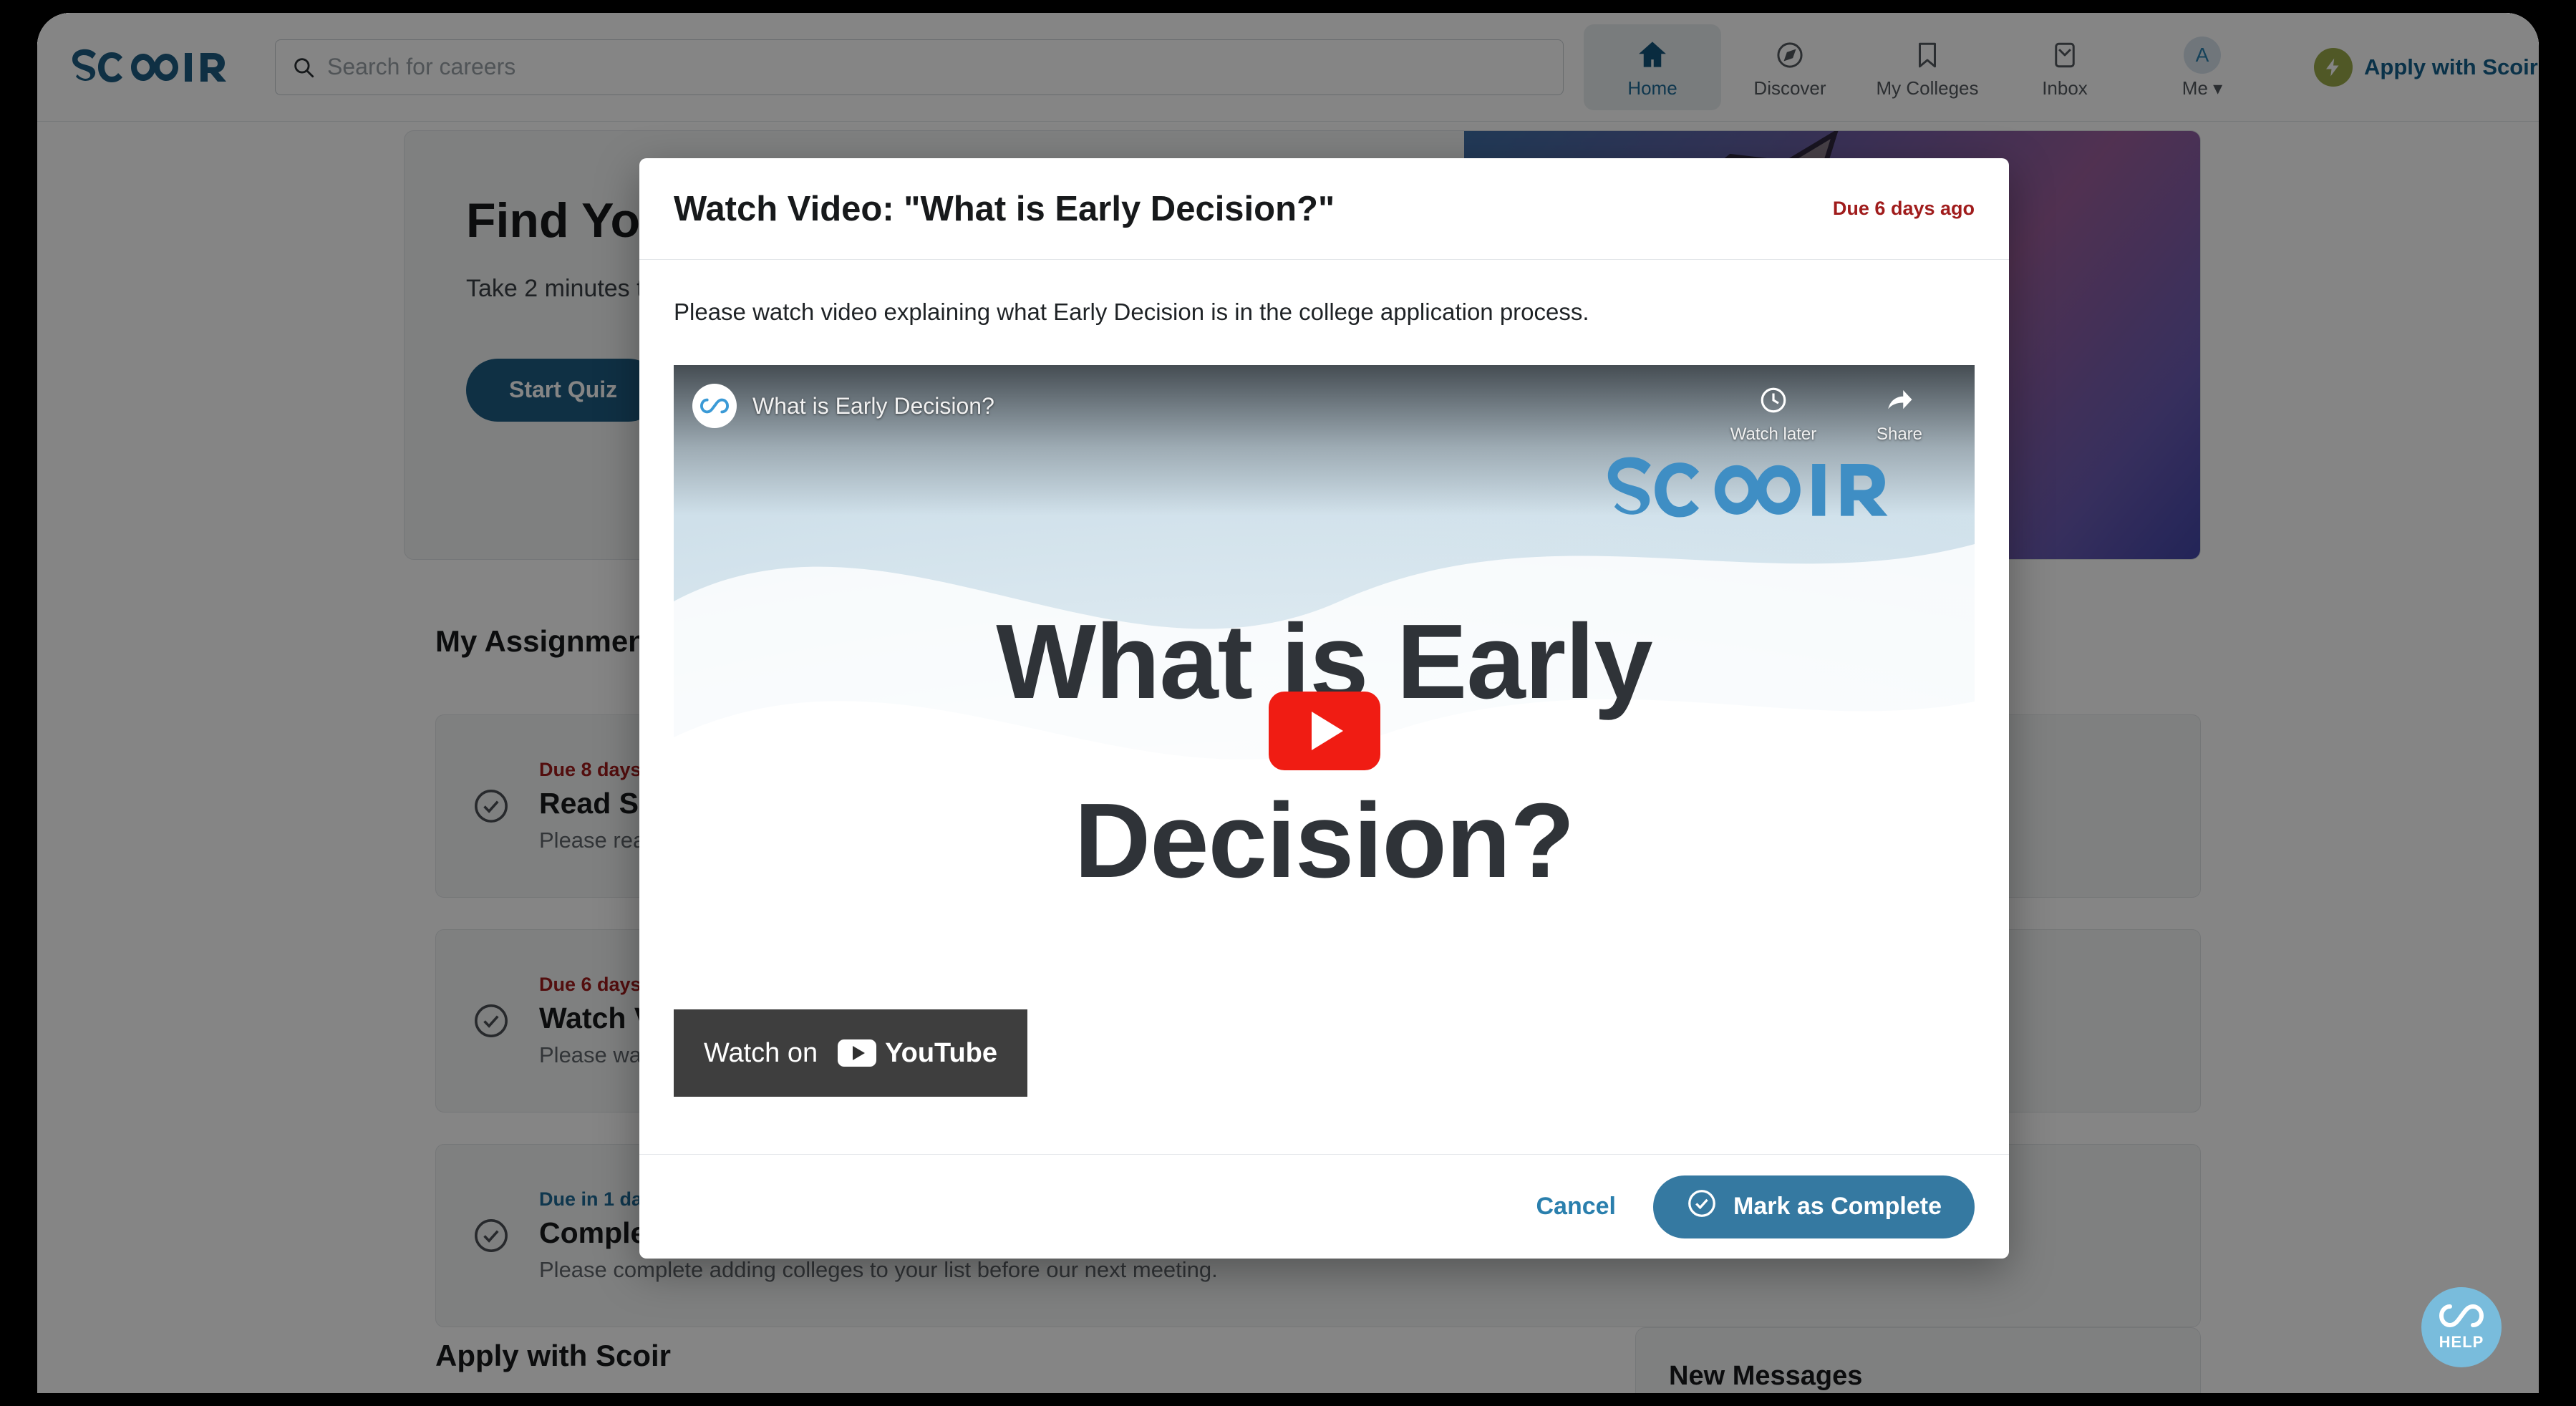 The width and height of the screenshot is (2576, 1406). I want to click on mark-as-complete-label: Mark as Complete, so click(1837, 1206).